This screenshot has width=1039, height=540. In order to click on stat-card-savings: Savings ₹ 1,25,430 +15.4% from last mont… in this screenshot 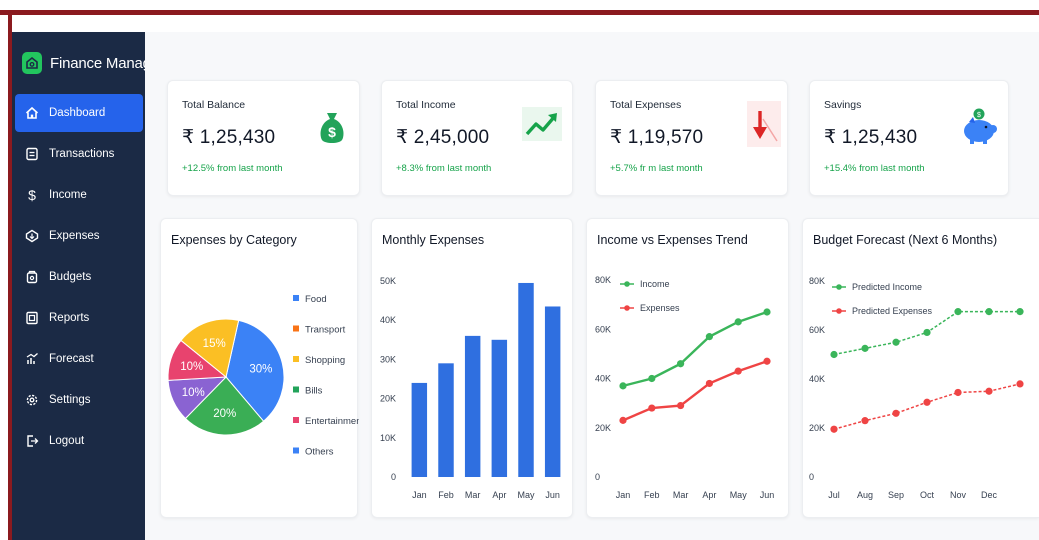, I will do `click(909, 138)`.